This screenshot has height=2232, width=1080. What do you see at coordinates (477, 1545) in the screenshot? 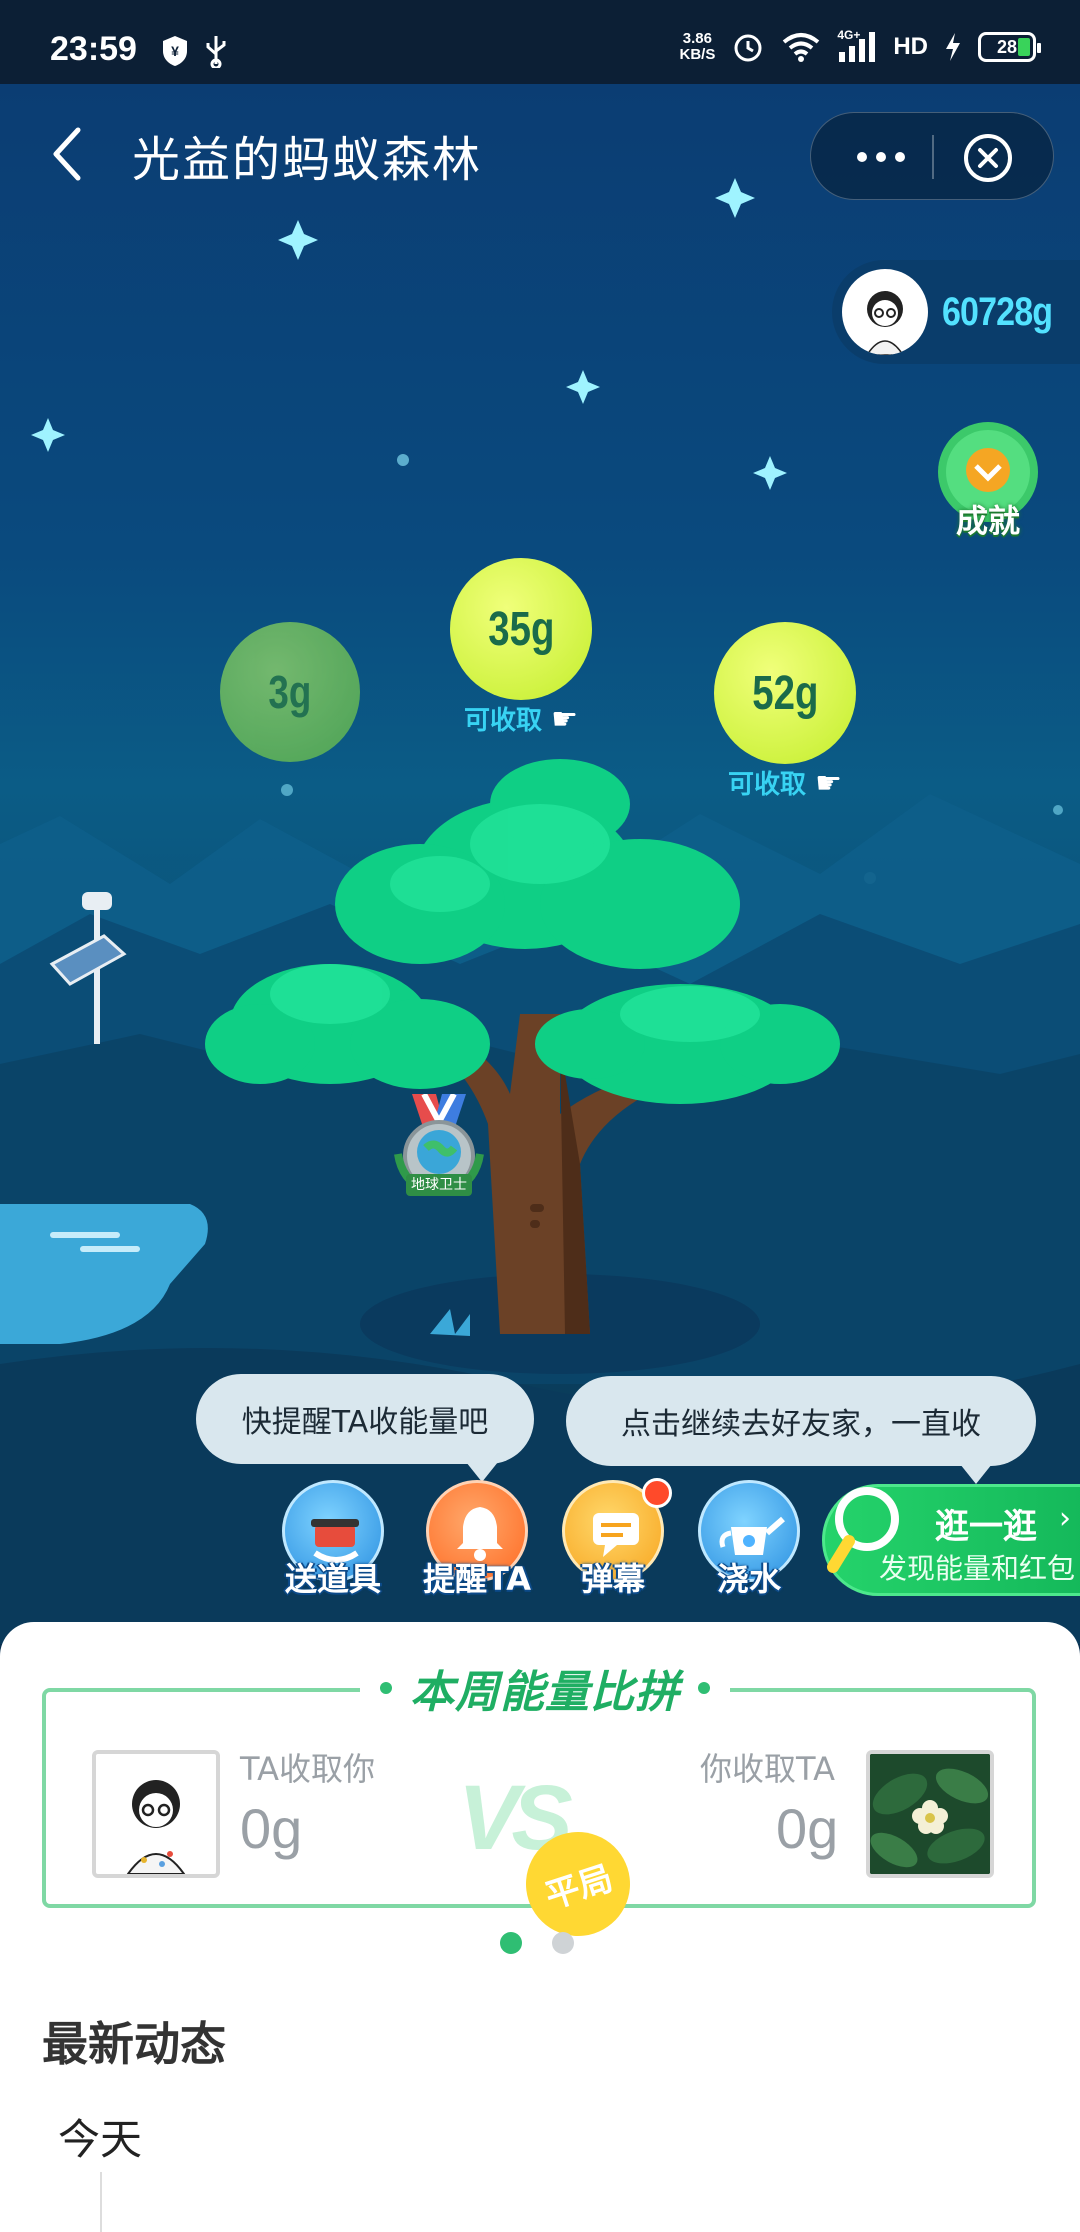
I see `remind-button: 提醒TA` at bounding box center [477, 1545].